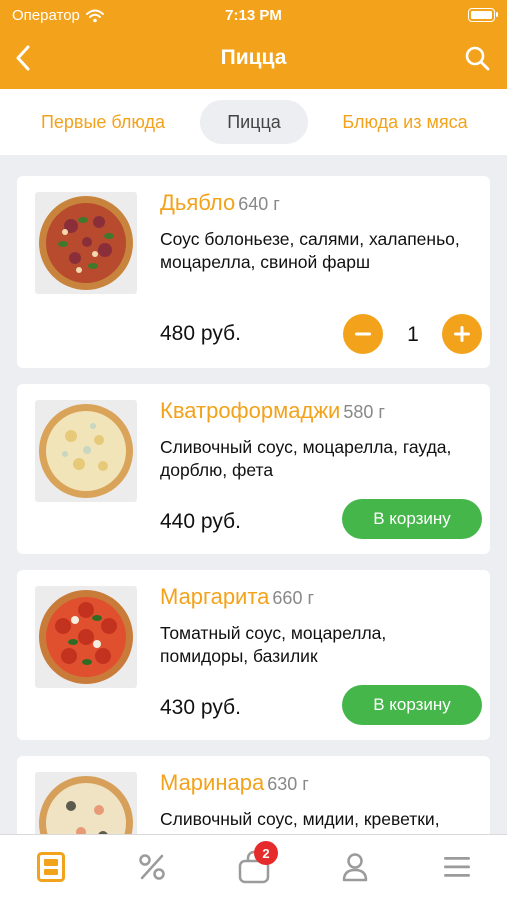 The image size is (507, 900). I want to click on quantity-value: 1, so click(413, 334).